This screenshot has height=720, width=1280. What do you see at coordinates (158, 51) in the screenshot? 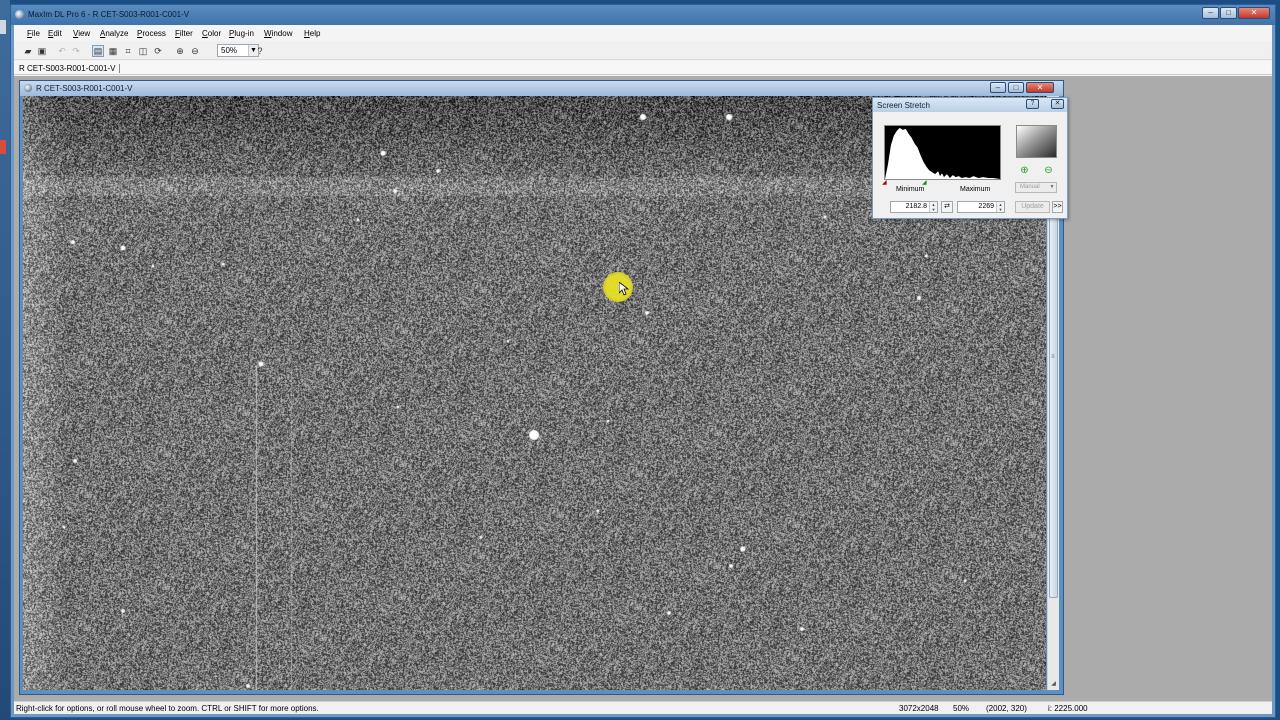
I see `rotate-icon: ⟳` at bounding box center [158, 51].